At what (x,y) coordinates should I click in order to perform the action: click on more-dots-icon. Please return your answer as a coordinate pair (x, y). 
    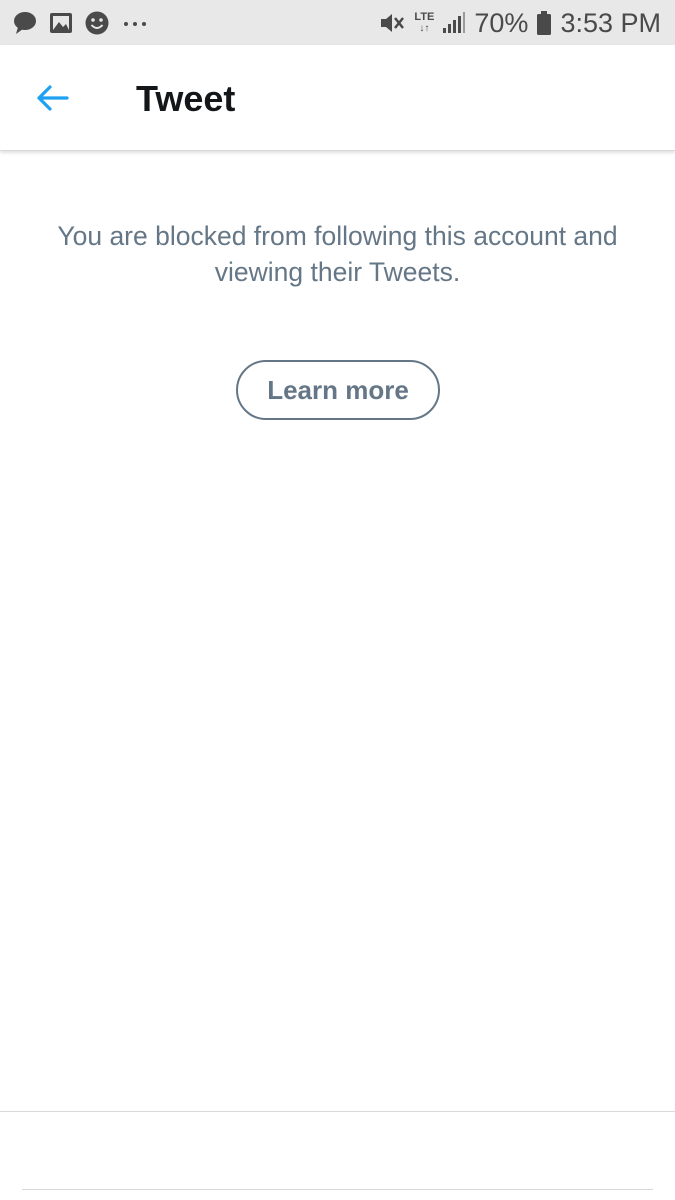
    Looking at the image, I should click on (135, 23).